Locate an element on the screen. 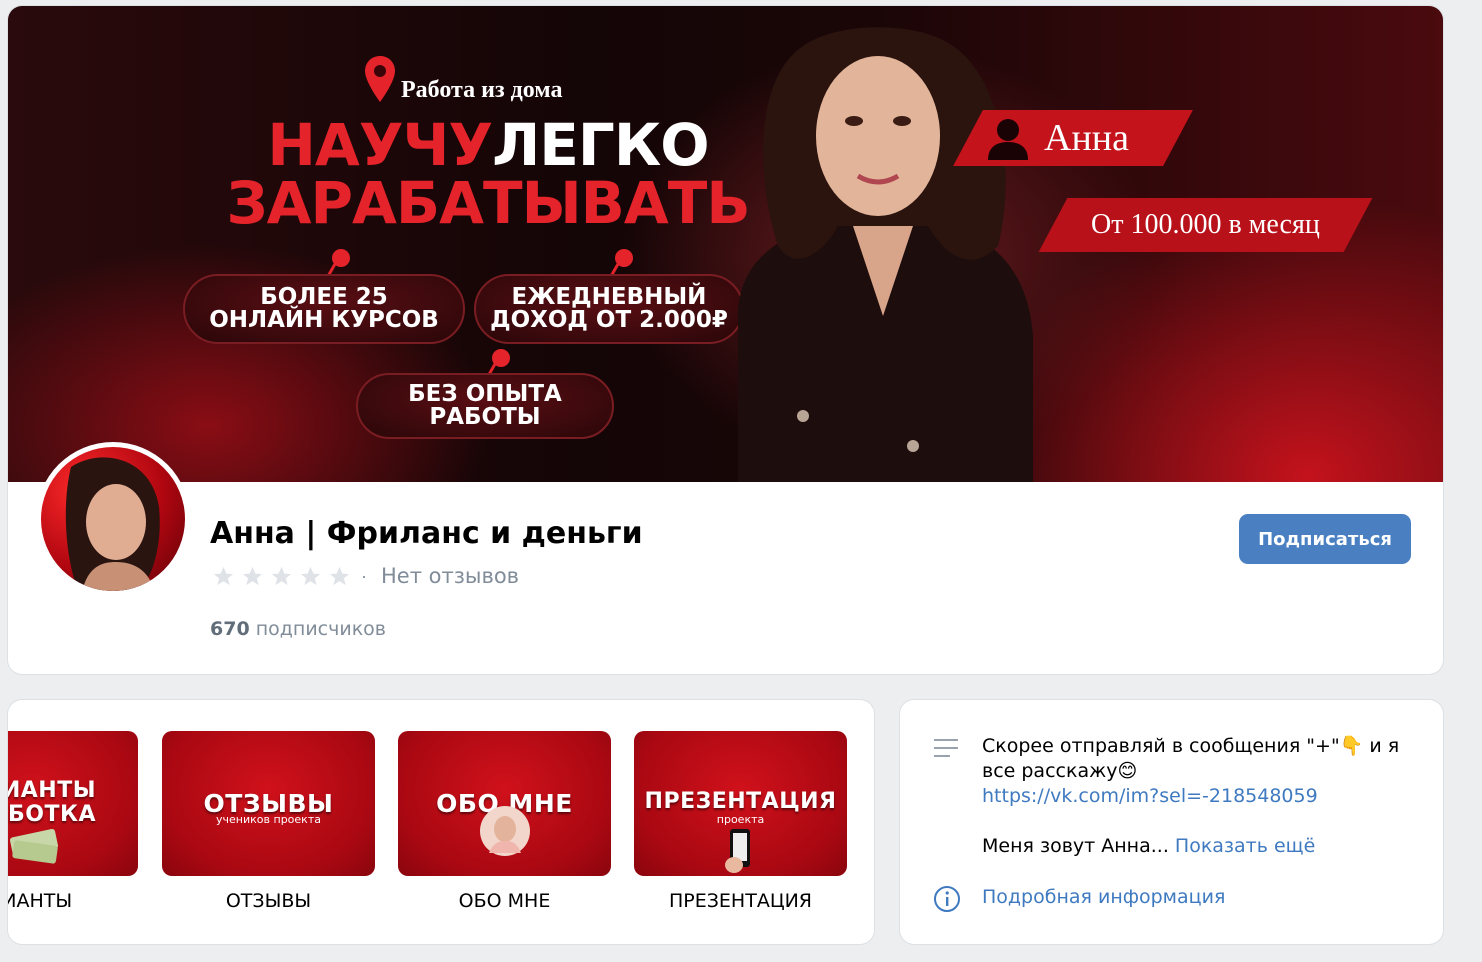  cover-pill-experience-line2: РАБОТЫ is located at coordinates (485, 417).